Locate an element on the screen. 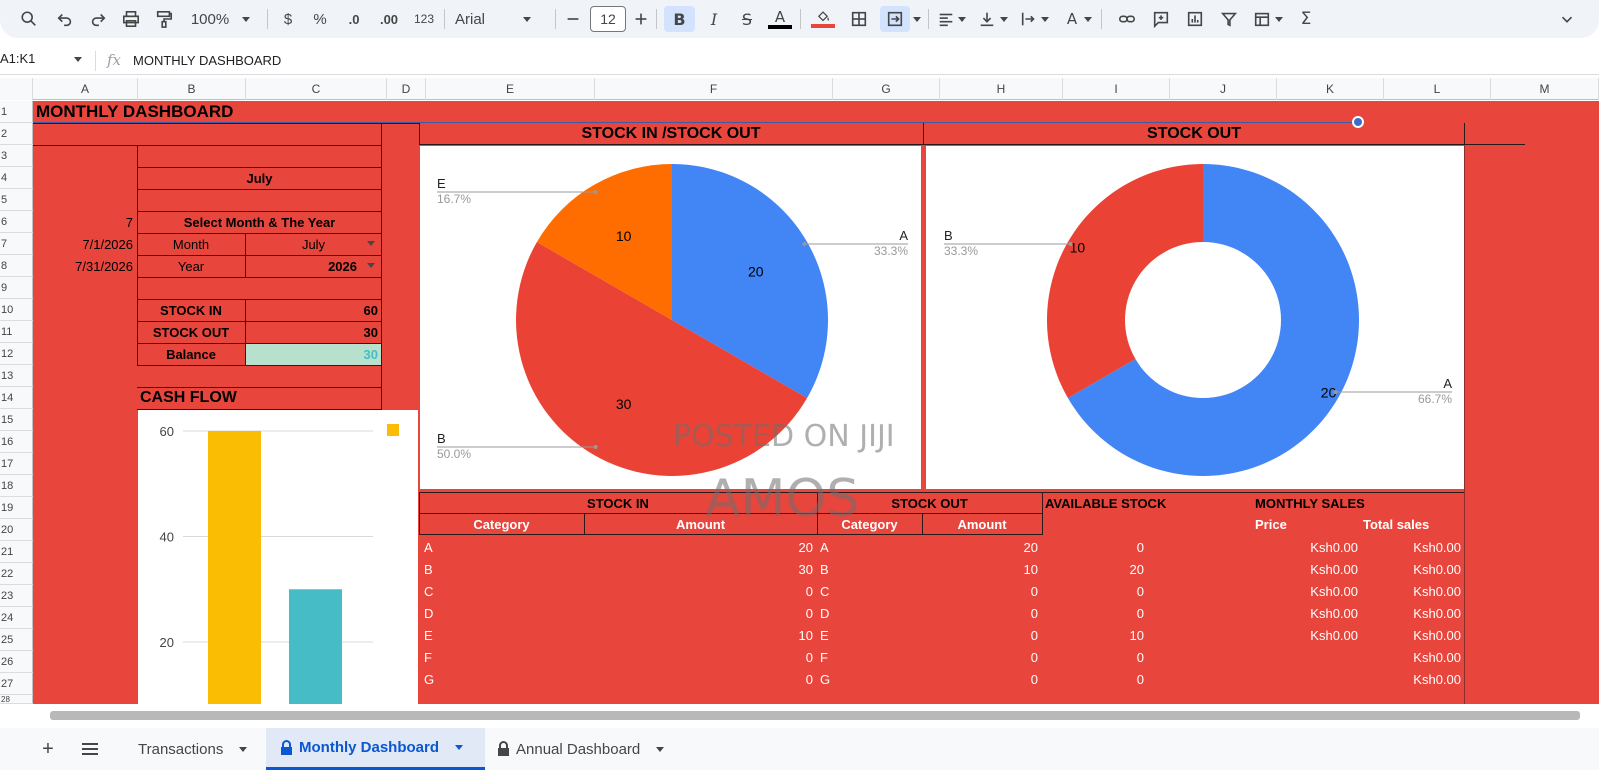 Image resolution: width=1599 pixels, height=770 pixels. row-header: 3 is located at coordinates (16, 156).